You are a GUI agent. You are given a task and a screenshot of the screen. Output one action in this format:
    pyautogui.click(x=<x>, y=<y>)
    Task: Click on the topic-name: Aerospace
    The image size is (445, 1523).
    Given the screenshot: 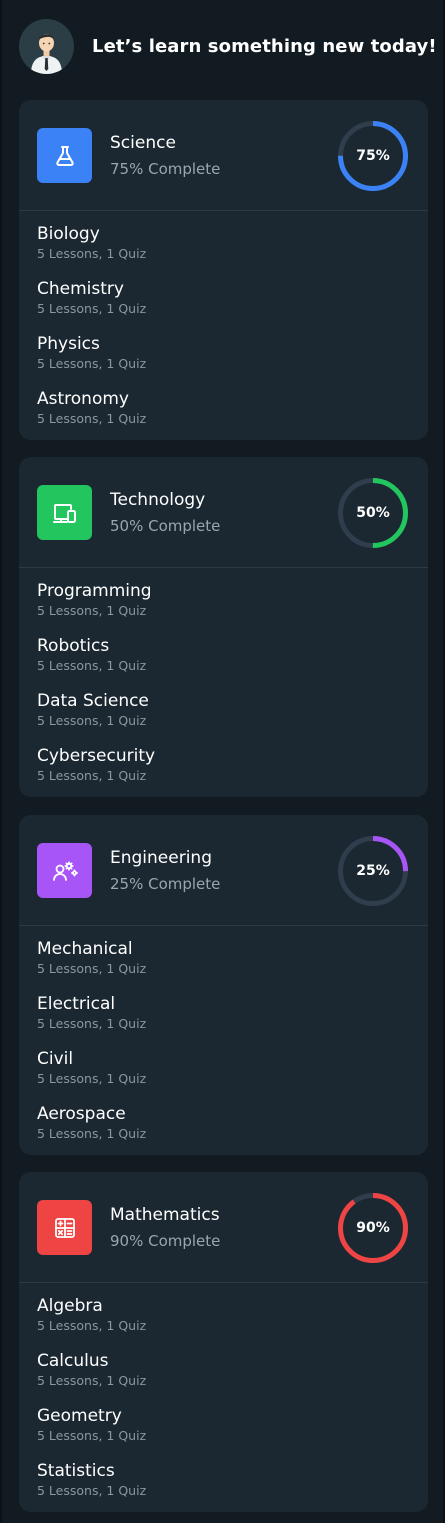 What is the action you would take?
    pyautogui.click(x=81, y=1114)
    